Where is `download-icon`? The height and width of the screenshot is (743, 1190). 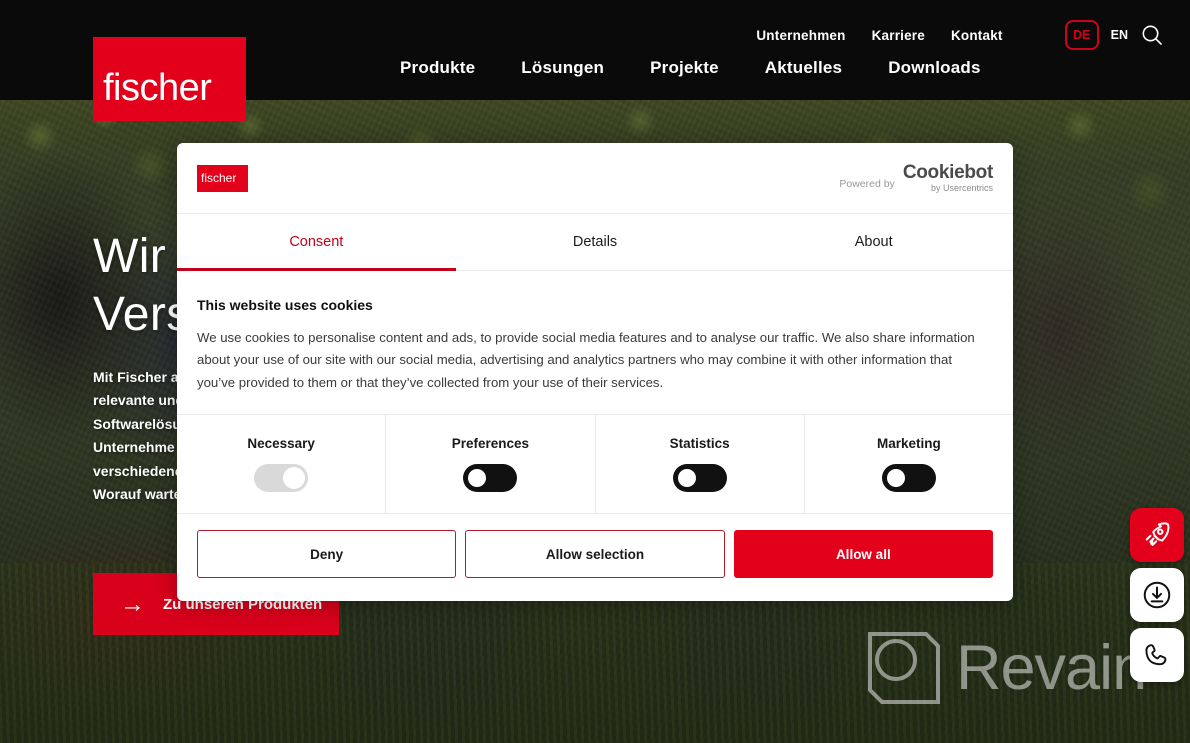
download-icon is located at coordinates (1157, 595).